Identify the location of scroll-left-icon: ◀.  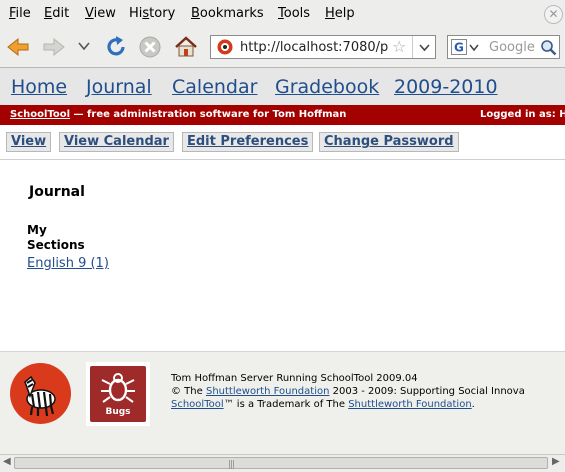
(7, 461).